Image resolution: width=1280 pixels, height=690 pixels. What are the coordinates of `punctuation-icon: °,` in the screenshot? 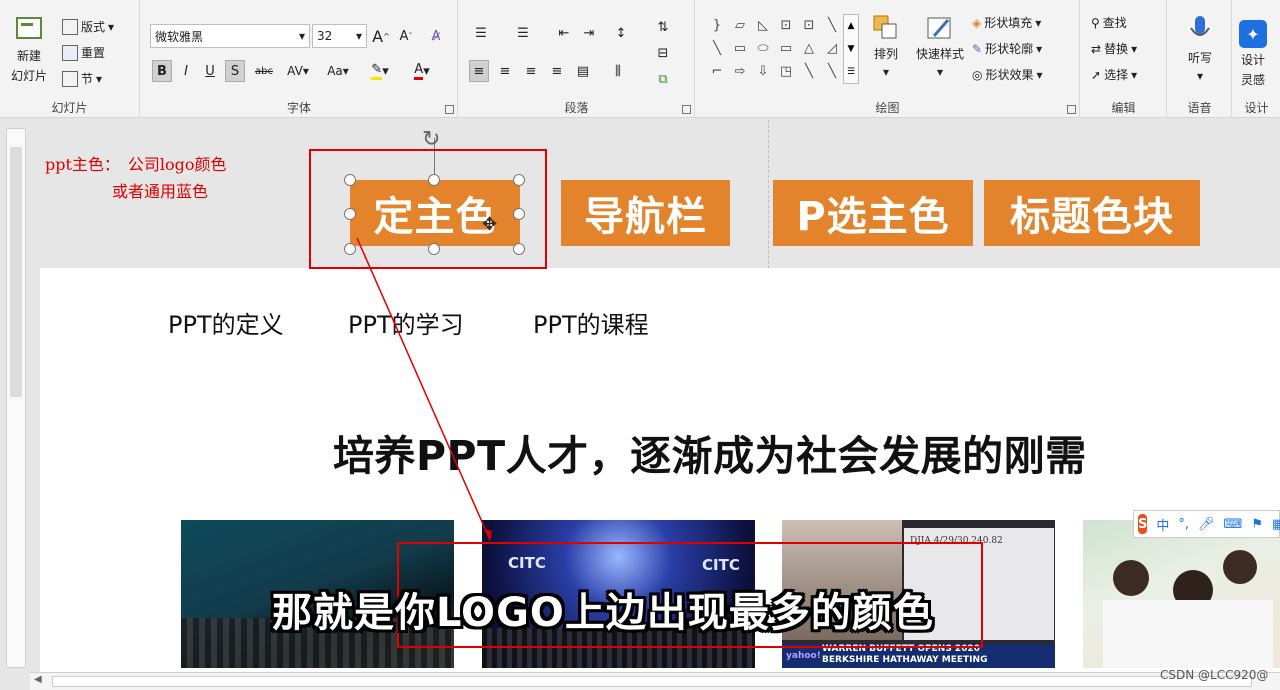 It's located at (1183, 524).